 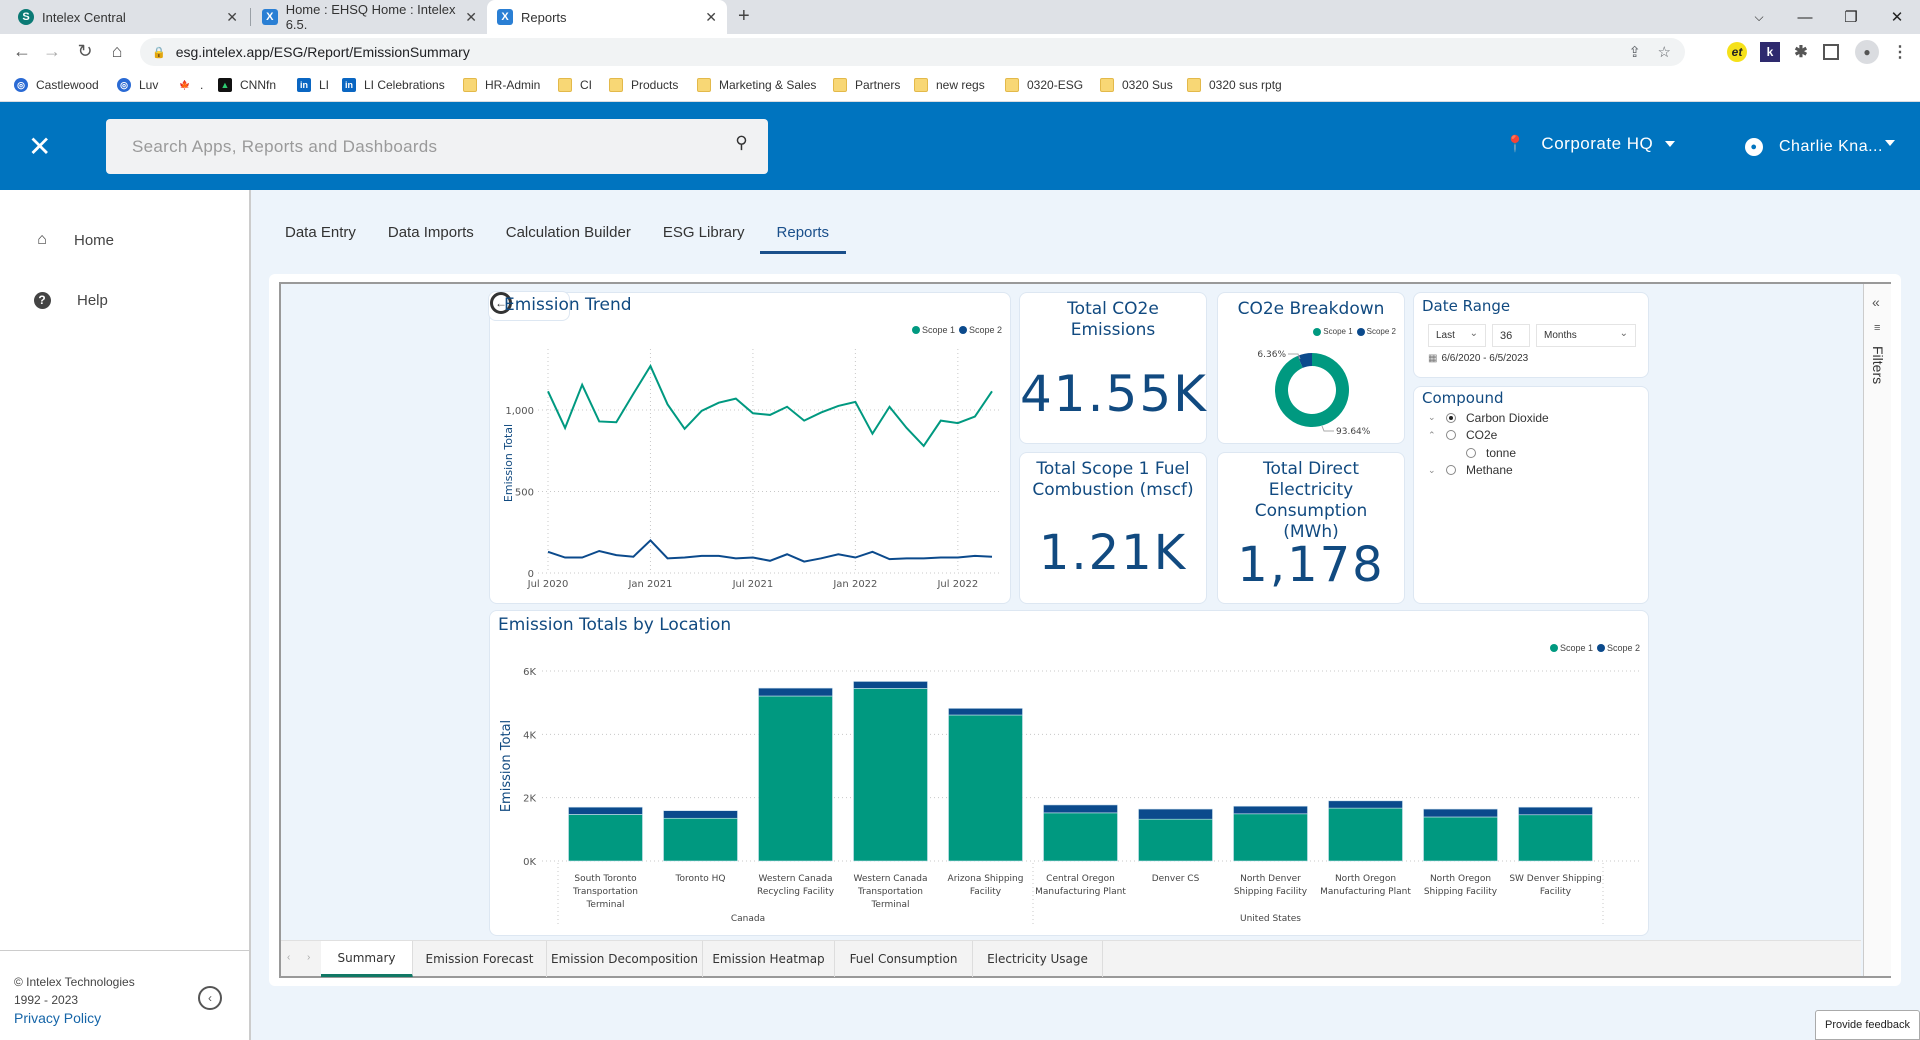 I want to click on bookmark-star-icon: ☆, so click(x=1664, y=52).